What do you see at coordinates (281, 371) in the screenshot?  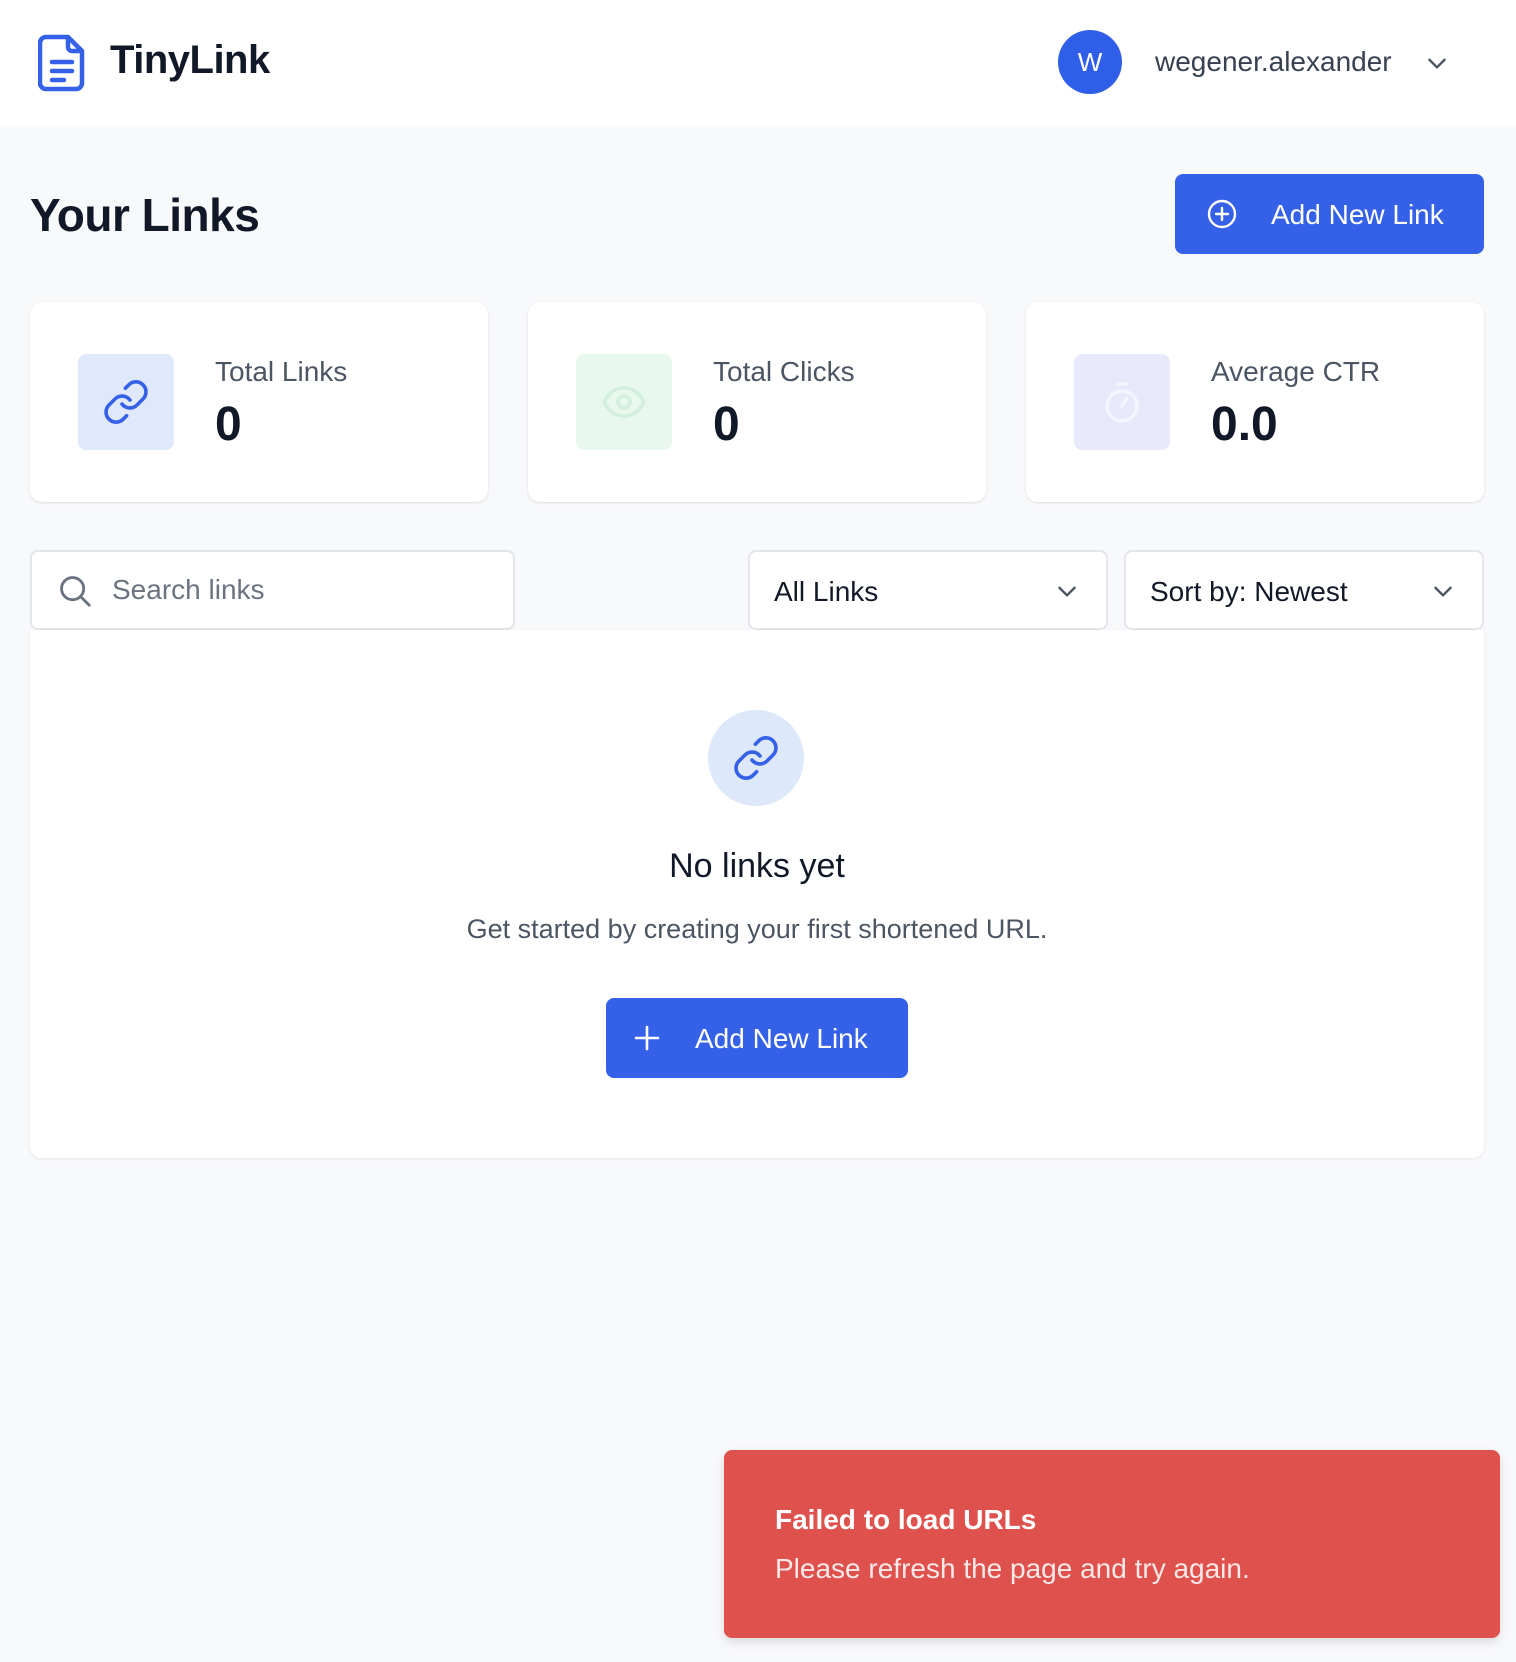 I see `stat-label: Total Links` at bounding box center [281, 371].